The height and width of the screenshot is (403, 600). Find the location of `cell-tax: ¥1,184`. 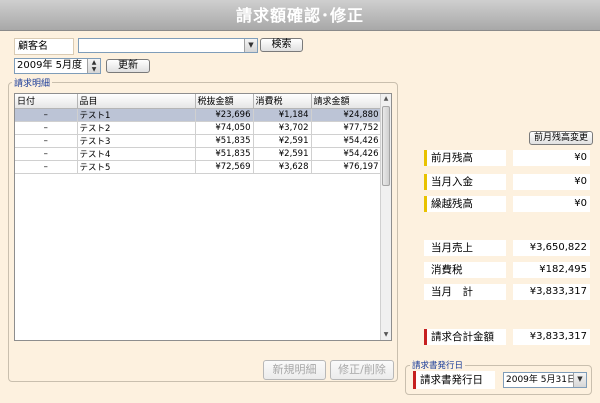

cell-tax: ¥1,184 is located at coordinates (282, 115).